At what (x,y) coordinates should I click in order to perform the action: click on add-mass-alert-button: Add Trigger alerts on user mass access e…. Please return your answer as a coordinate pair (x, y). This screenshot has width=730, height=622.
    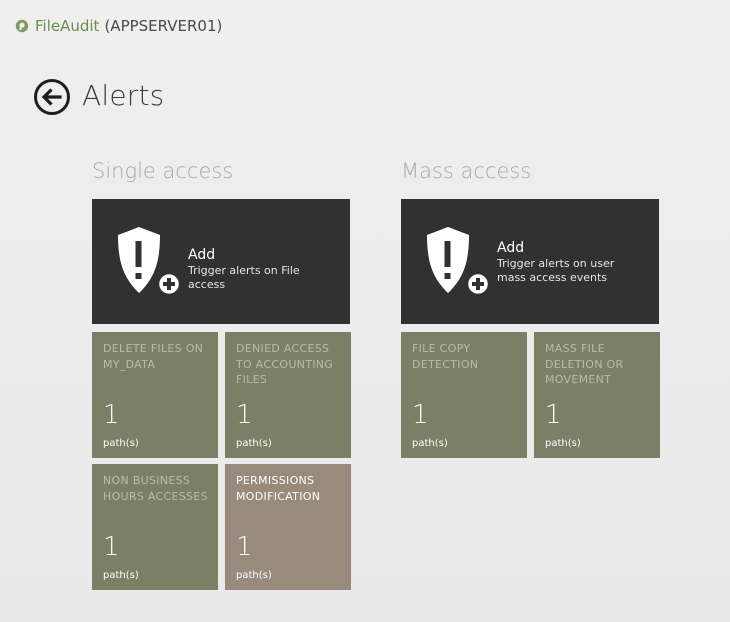
    Looking at the image, I should click on (530, 261).